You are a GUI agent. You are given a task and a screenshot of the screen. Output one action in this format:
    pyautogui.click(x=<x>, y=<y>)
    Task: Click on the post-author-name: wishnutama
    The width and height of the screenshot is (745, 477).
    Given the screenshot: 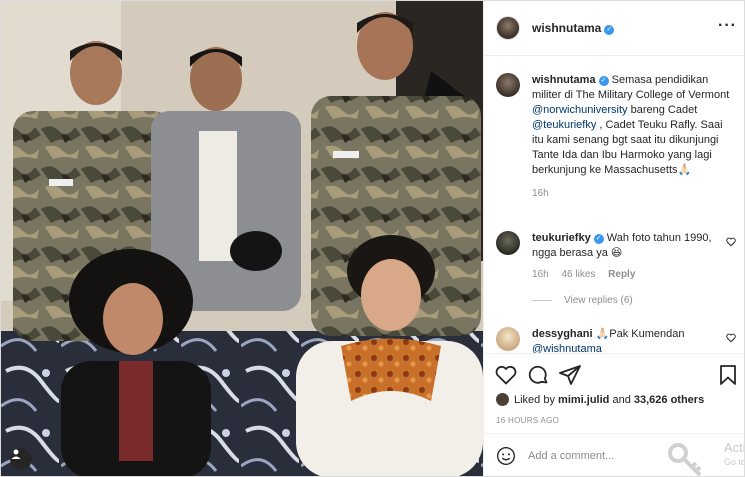 What is the action you would take?
    pyautogui.click(x=566, y=28)
    